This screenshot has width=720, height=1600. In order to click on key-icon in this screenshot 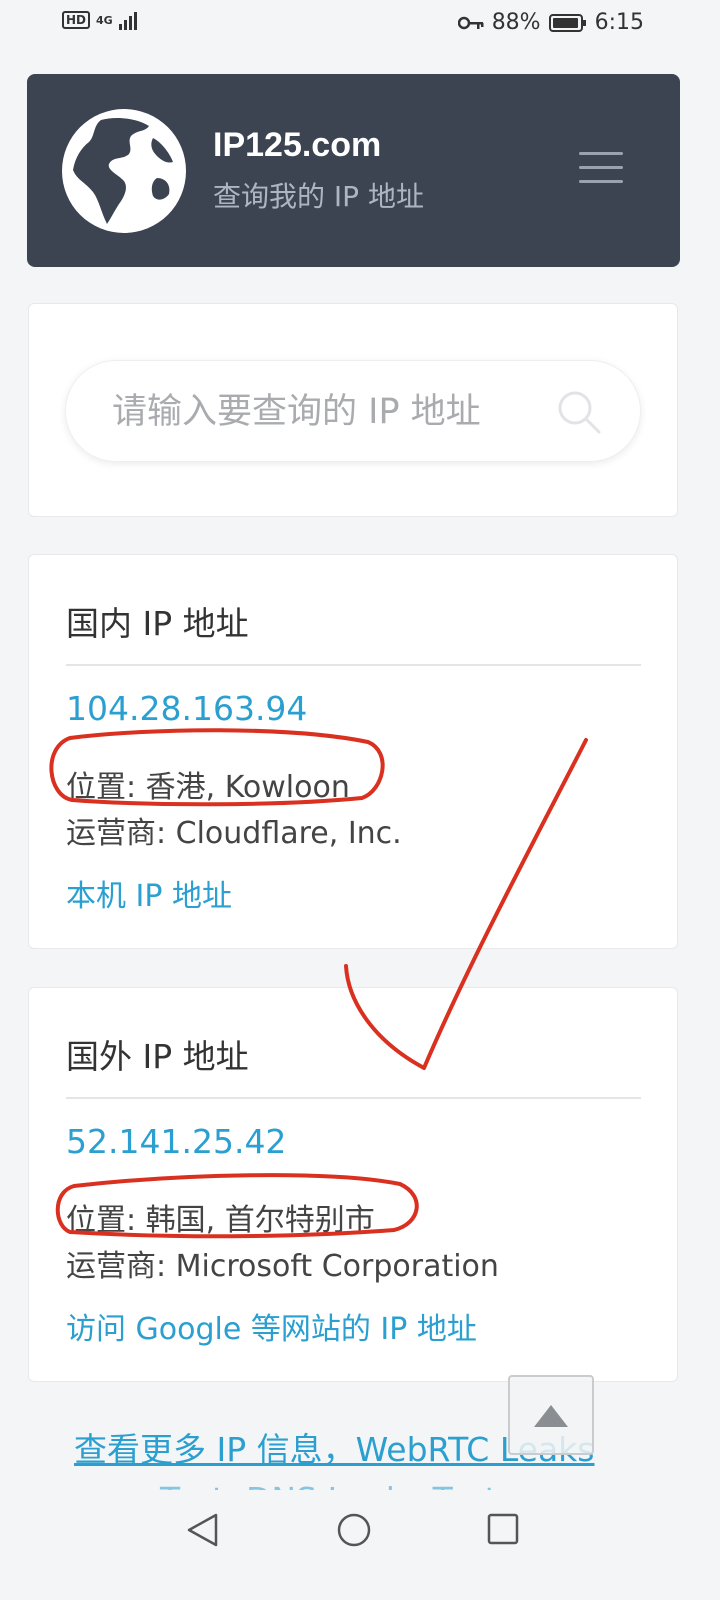, I will do `click(470, 22)`.